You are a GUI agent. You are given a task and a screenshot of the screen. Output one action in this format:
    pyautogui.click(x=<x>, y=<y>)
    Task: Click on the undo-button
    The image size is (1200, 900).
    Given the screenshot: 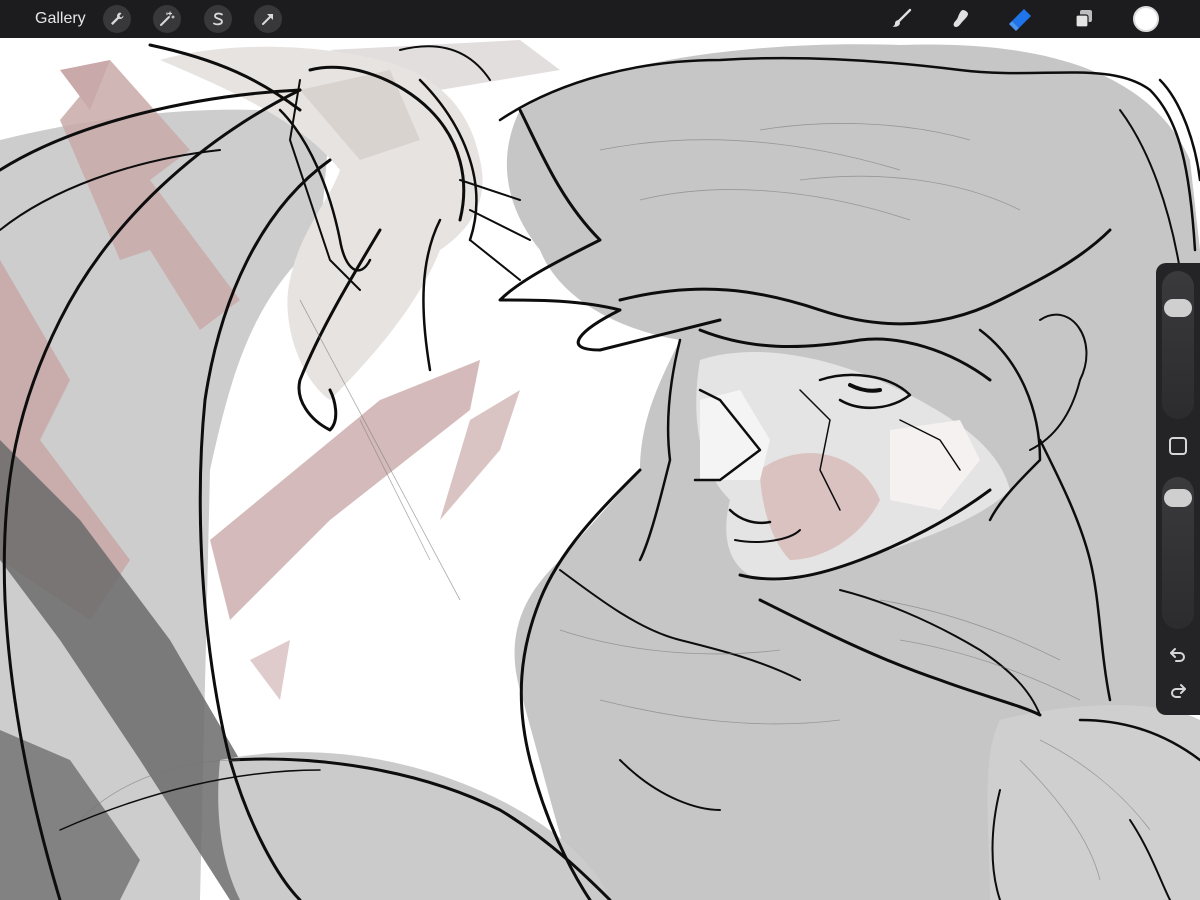 What is the action you would take?
    pyautogui.click(x=1178, y=655)
    